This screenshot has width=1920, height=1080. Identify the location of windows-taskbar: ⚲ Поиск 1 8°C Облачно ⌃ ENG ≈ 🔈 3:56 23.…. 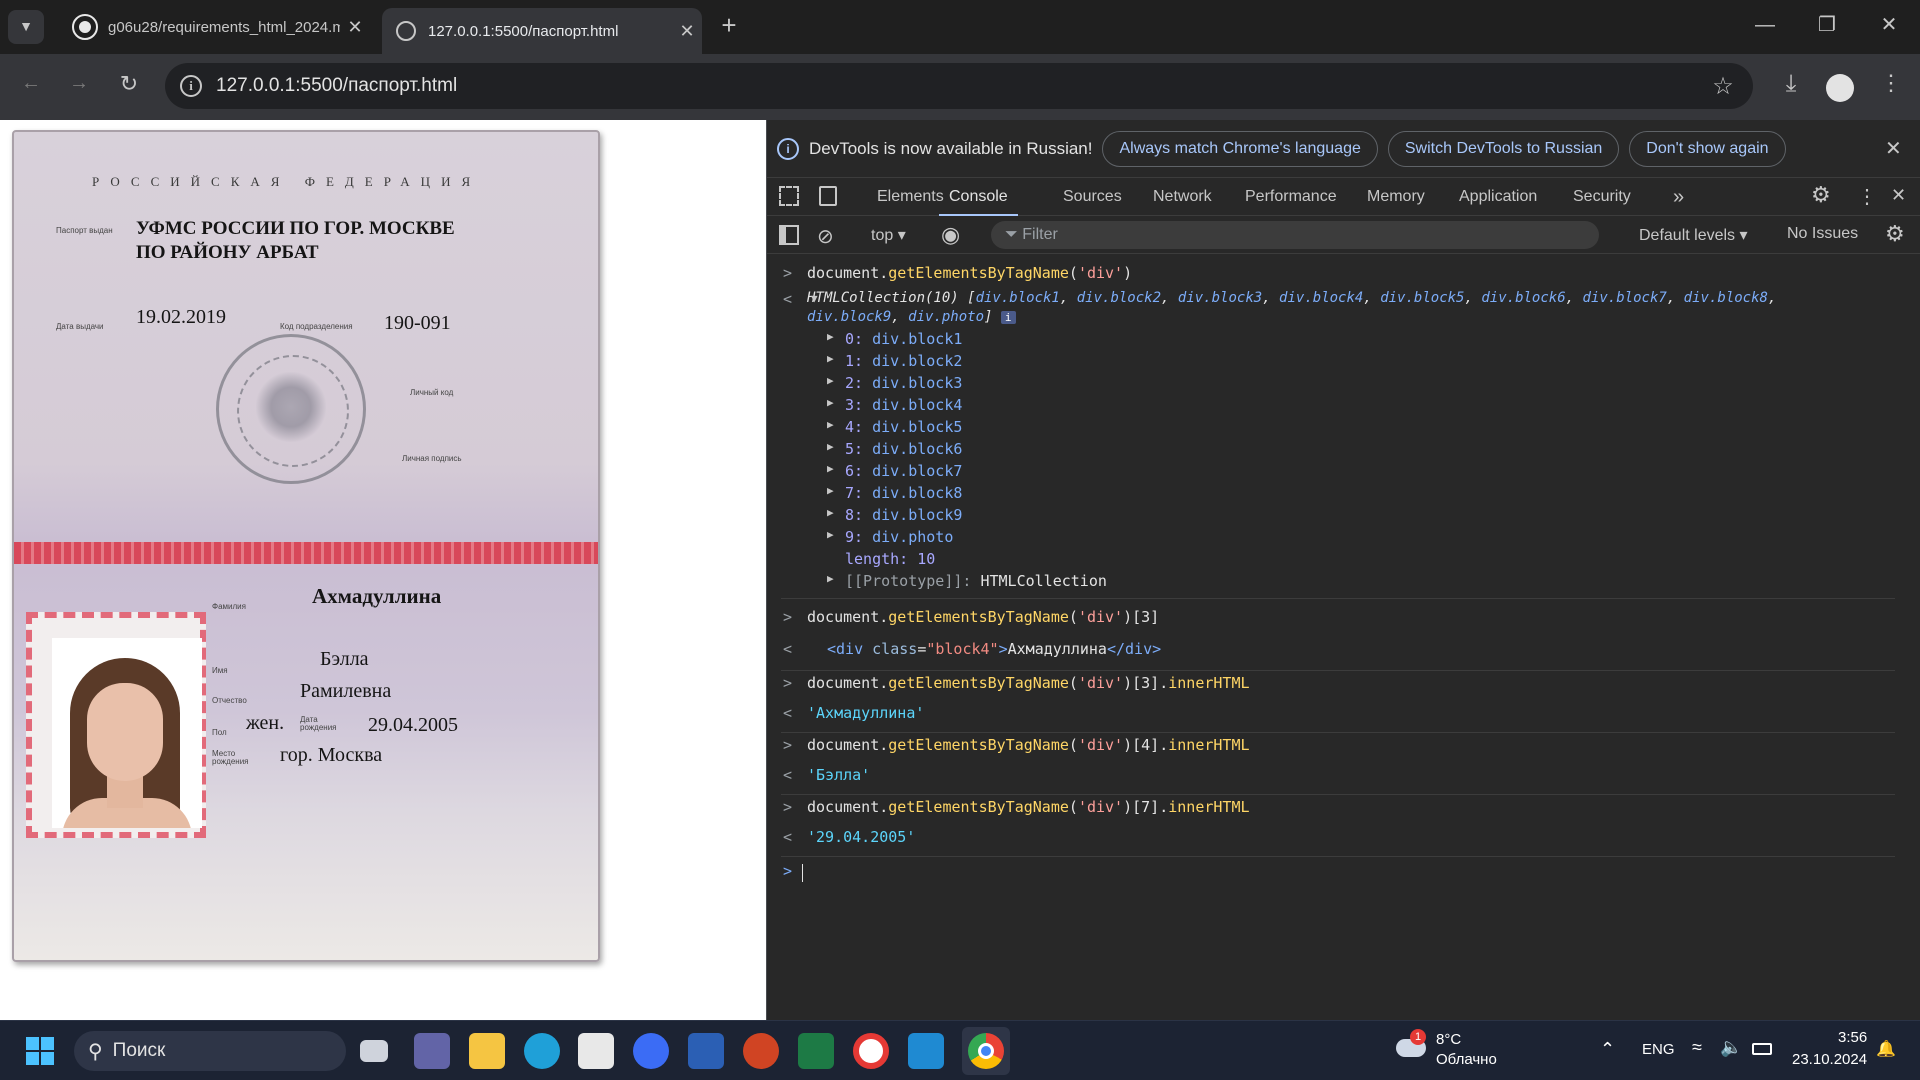
(960, 1050).